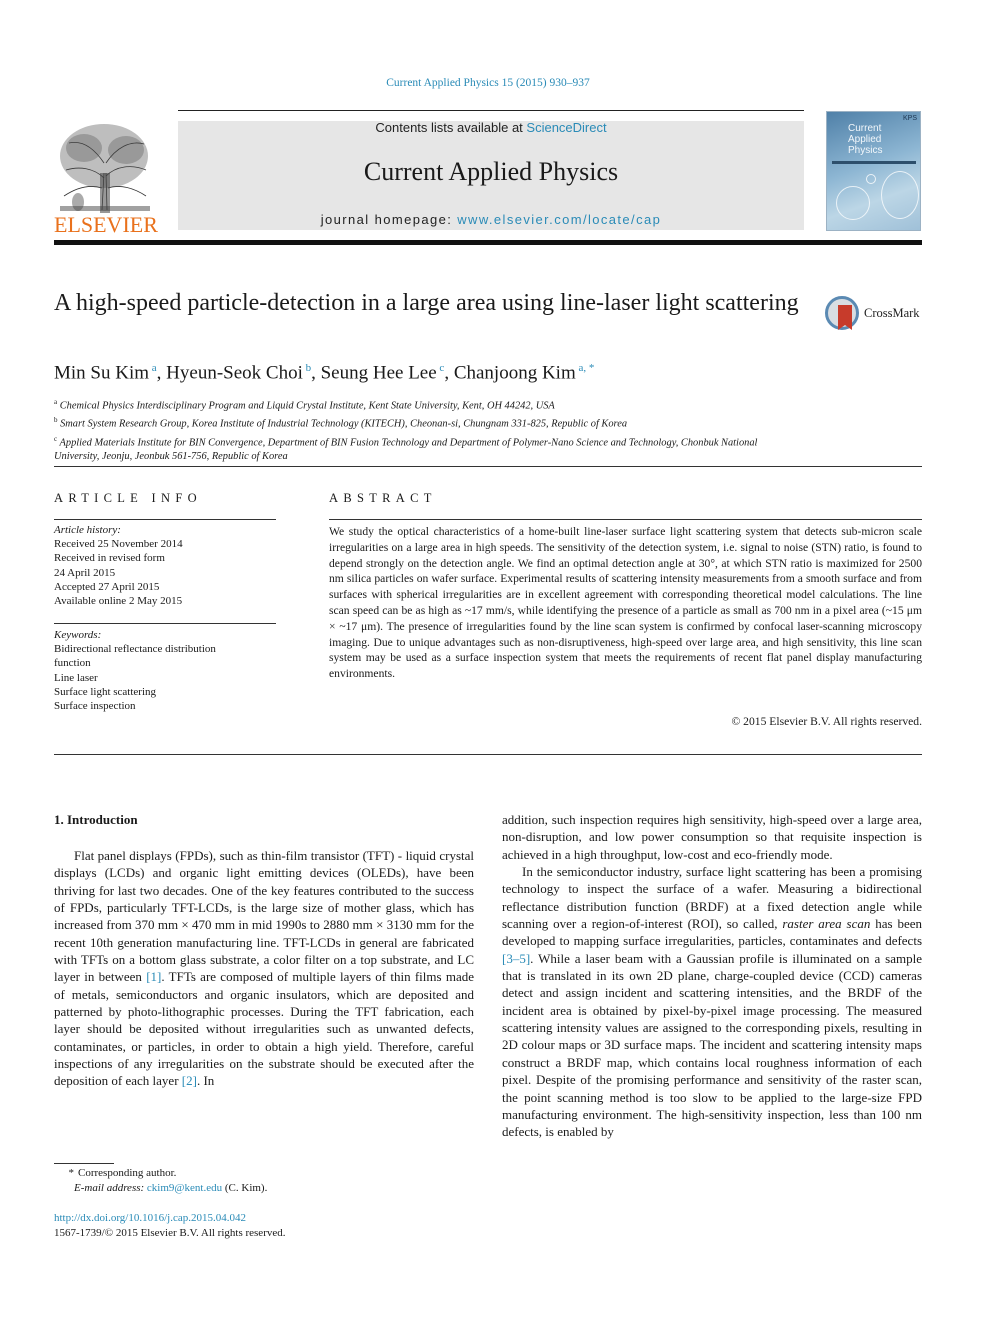 The width and height of the screenshot is (992, 1323). What do you see at coordinates (153, 976) in the screenshot?
I see `reference-link: [1]` at bounding box center [153, 976].